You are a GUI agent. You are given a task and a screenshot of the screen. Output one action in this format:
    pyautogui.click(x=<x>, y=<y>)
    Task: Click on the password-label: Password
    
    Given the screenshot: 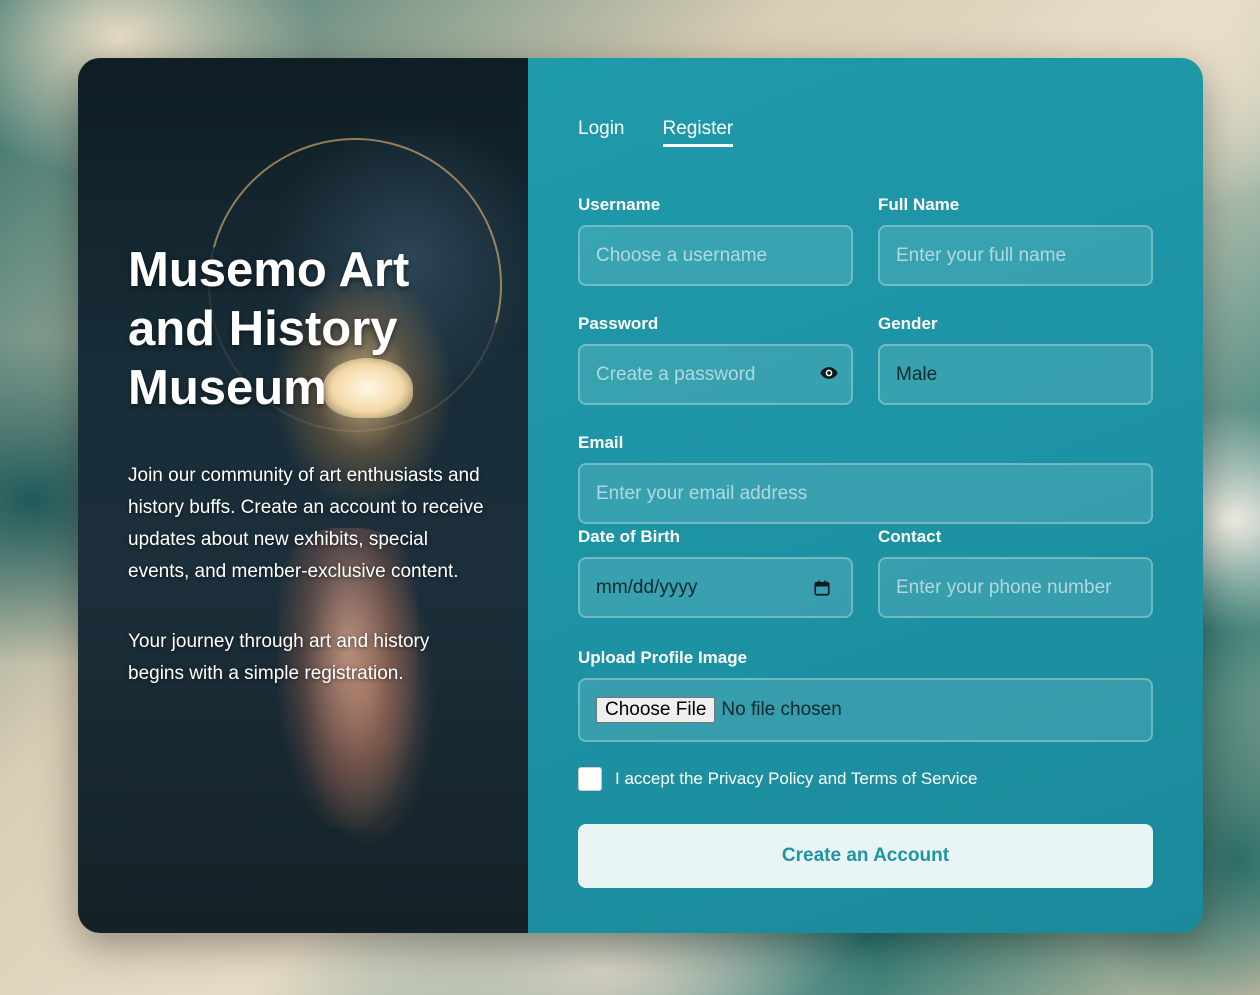 What is the action you would take?
    pyautogui.click(x=618, y=323)
    